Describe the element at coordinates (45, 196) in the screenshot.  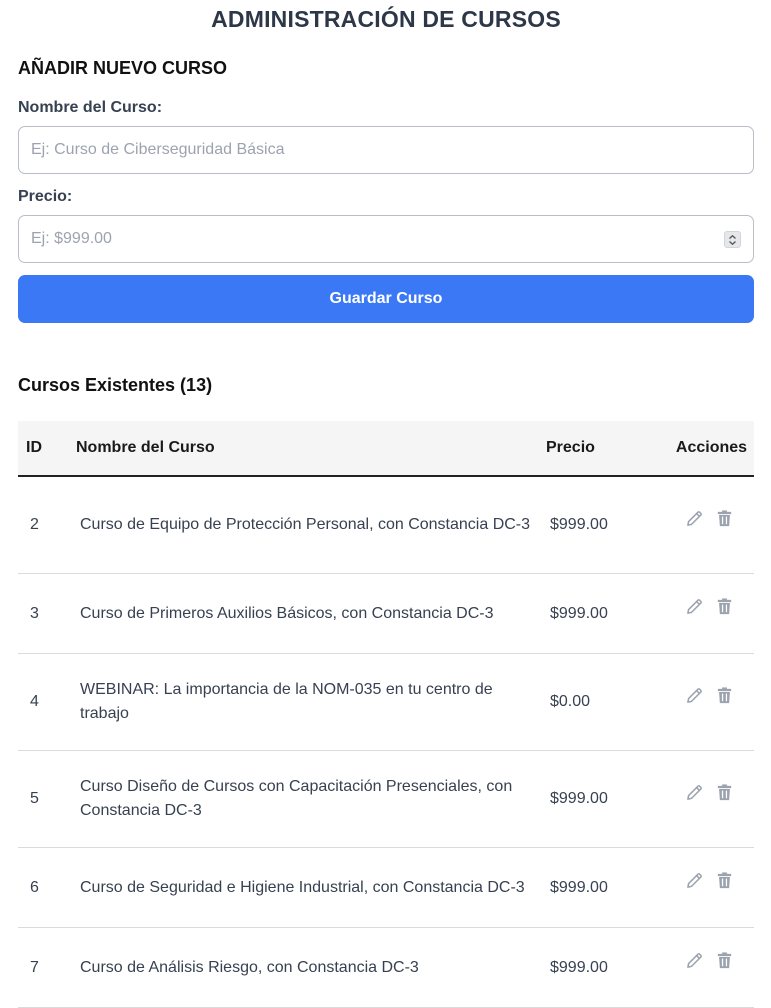
I see `price-label: Precio:` at that location.